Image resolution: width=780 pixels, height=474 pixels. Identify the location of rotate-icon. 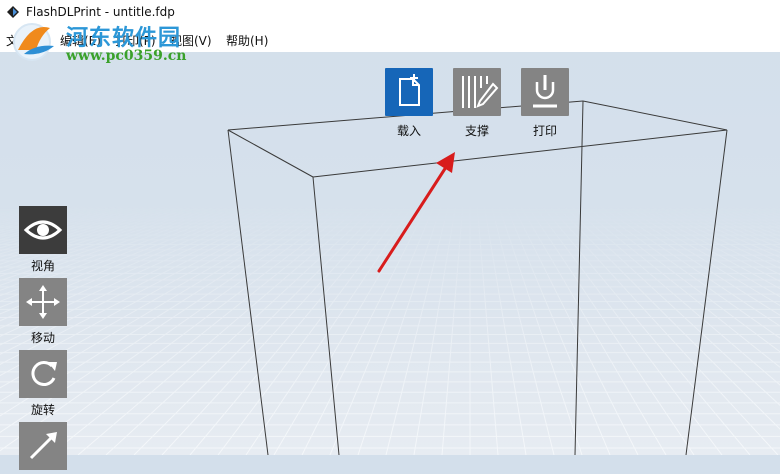
(44, 373).